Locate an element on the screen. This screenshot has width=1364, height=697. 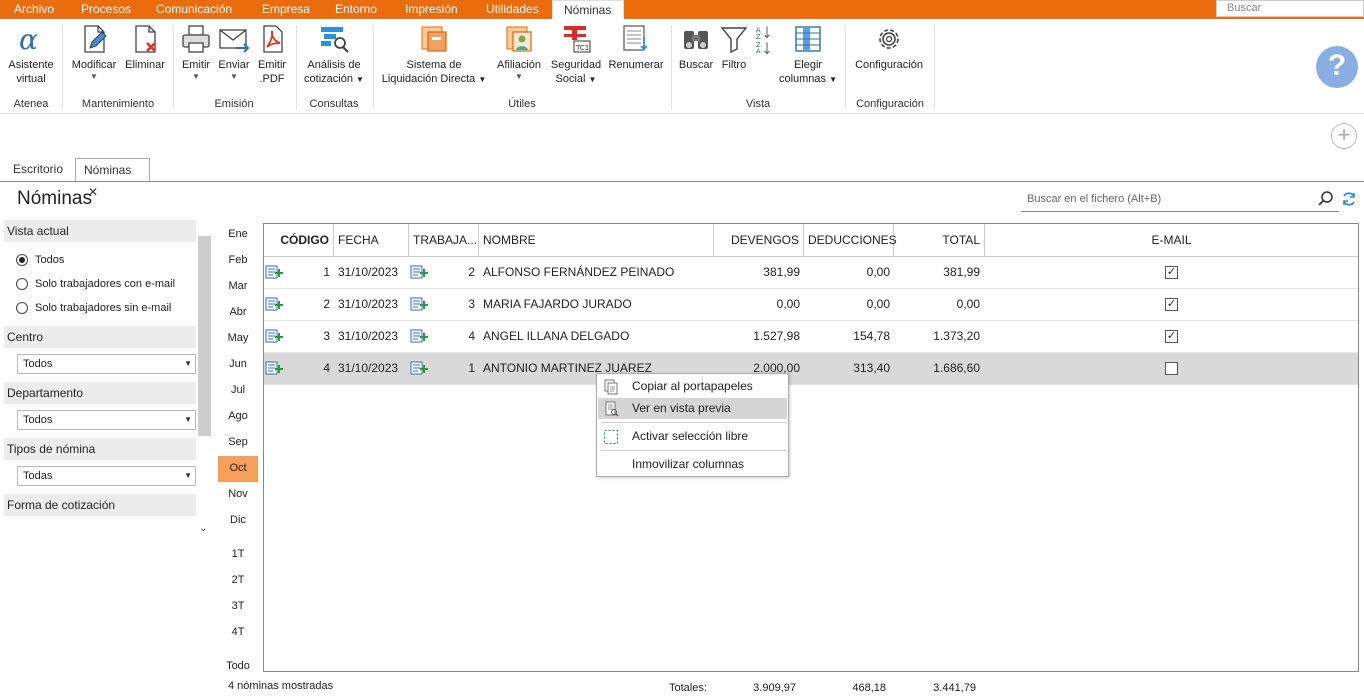
renumerar-button: Renumerar is located at coordinates (636, 47).